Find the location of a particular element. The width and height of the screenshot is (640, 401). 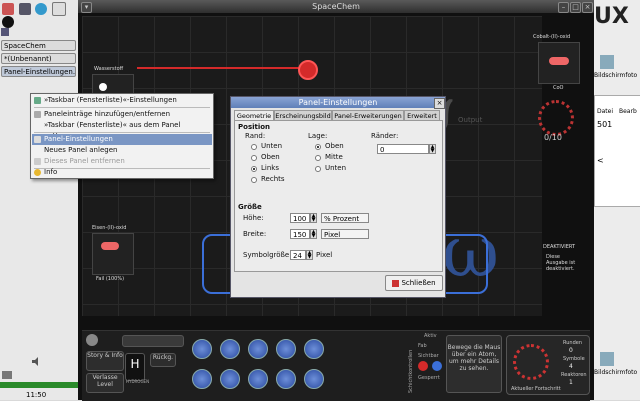

schliessen-button: Schließen is located at coordinates (414, 283).